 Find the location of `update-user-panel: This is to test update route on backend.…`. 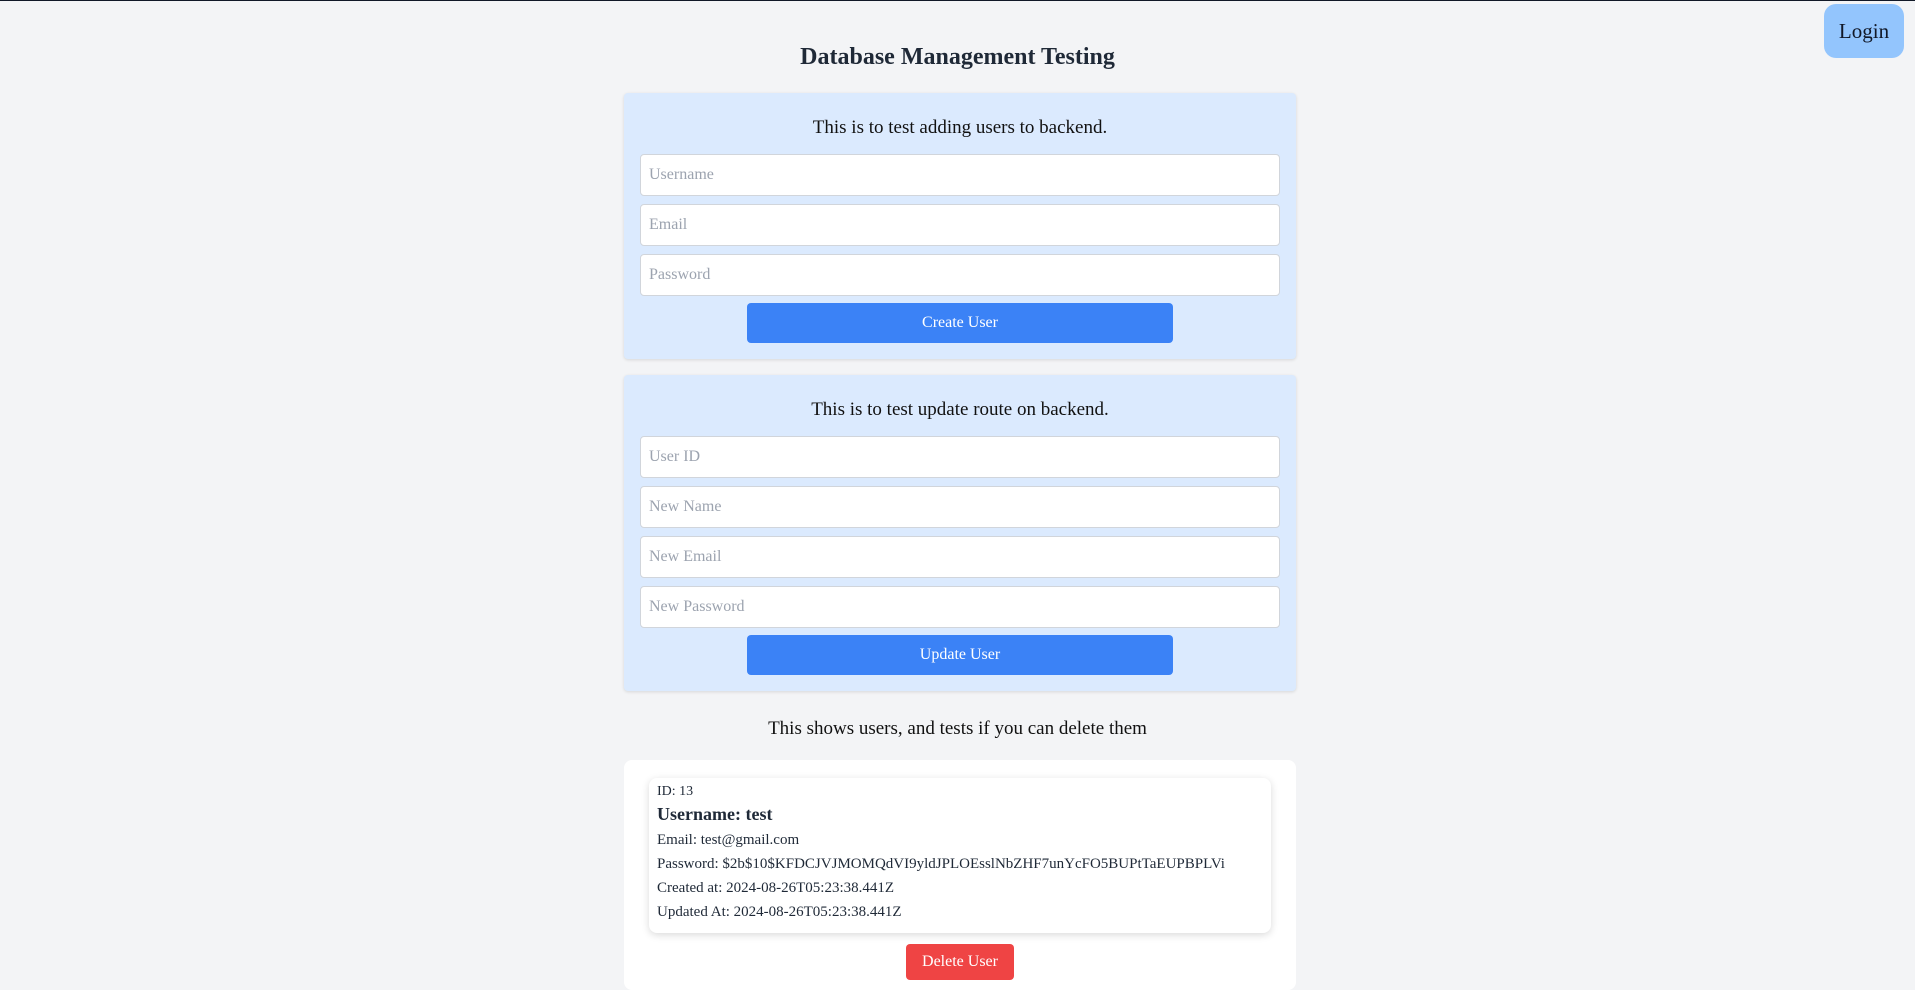

update-user-panel: This is to test update route on backend.… is located at coordinates (960, 533).